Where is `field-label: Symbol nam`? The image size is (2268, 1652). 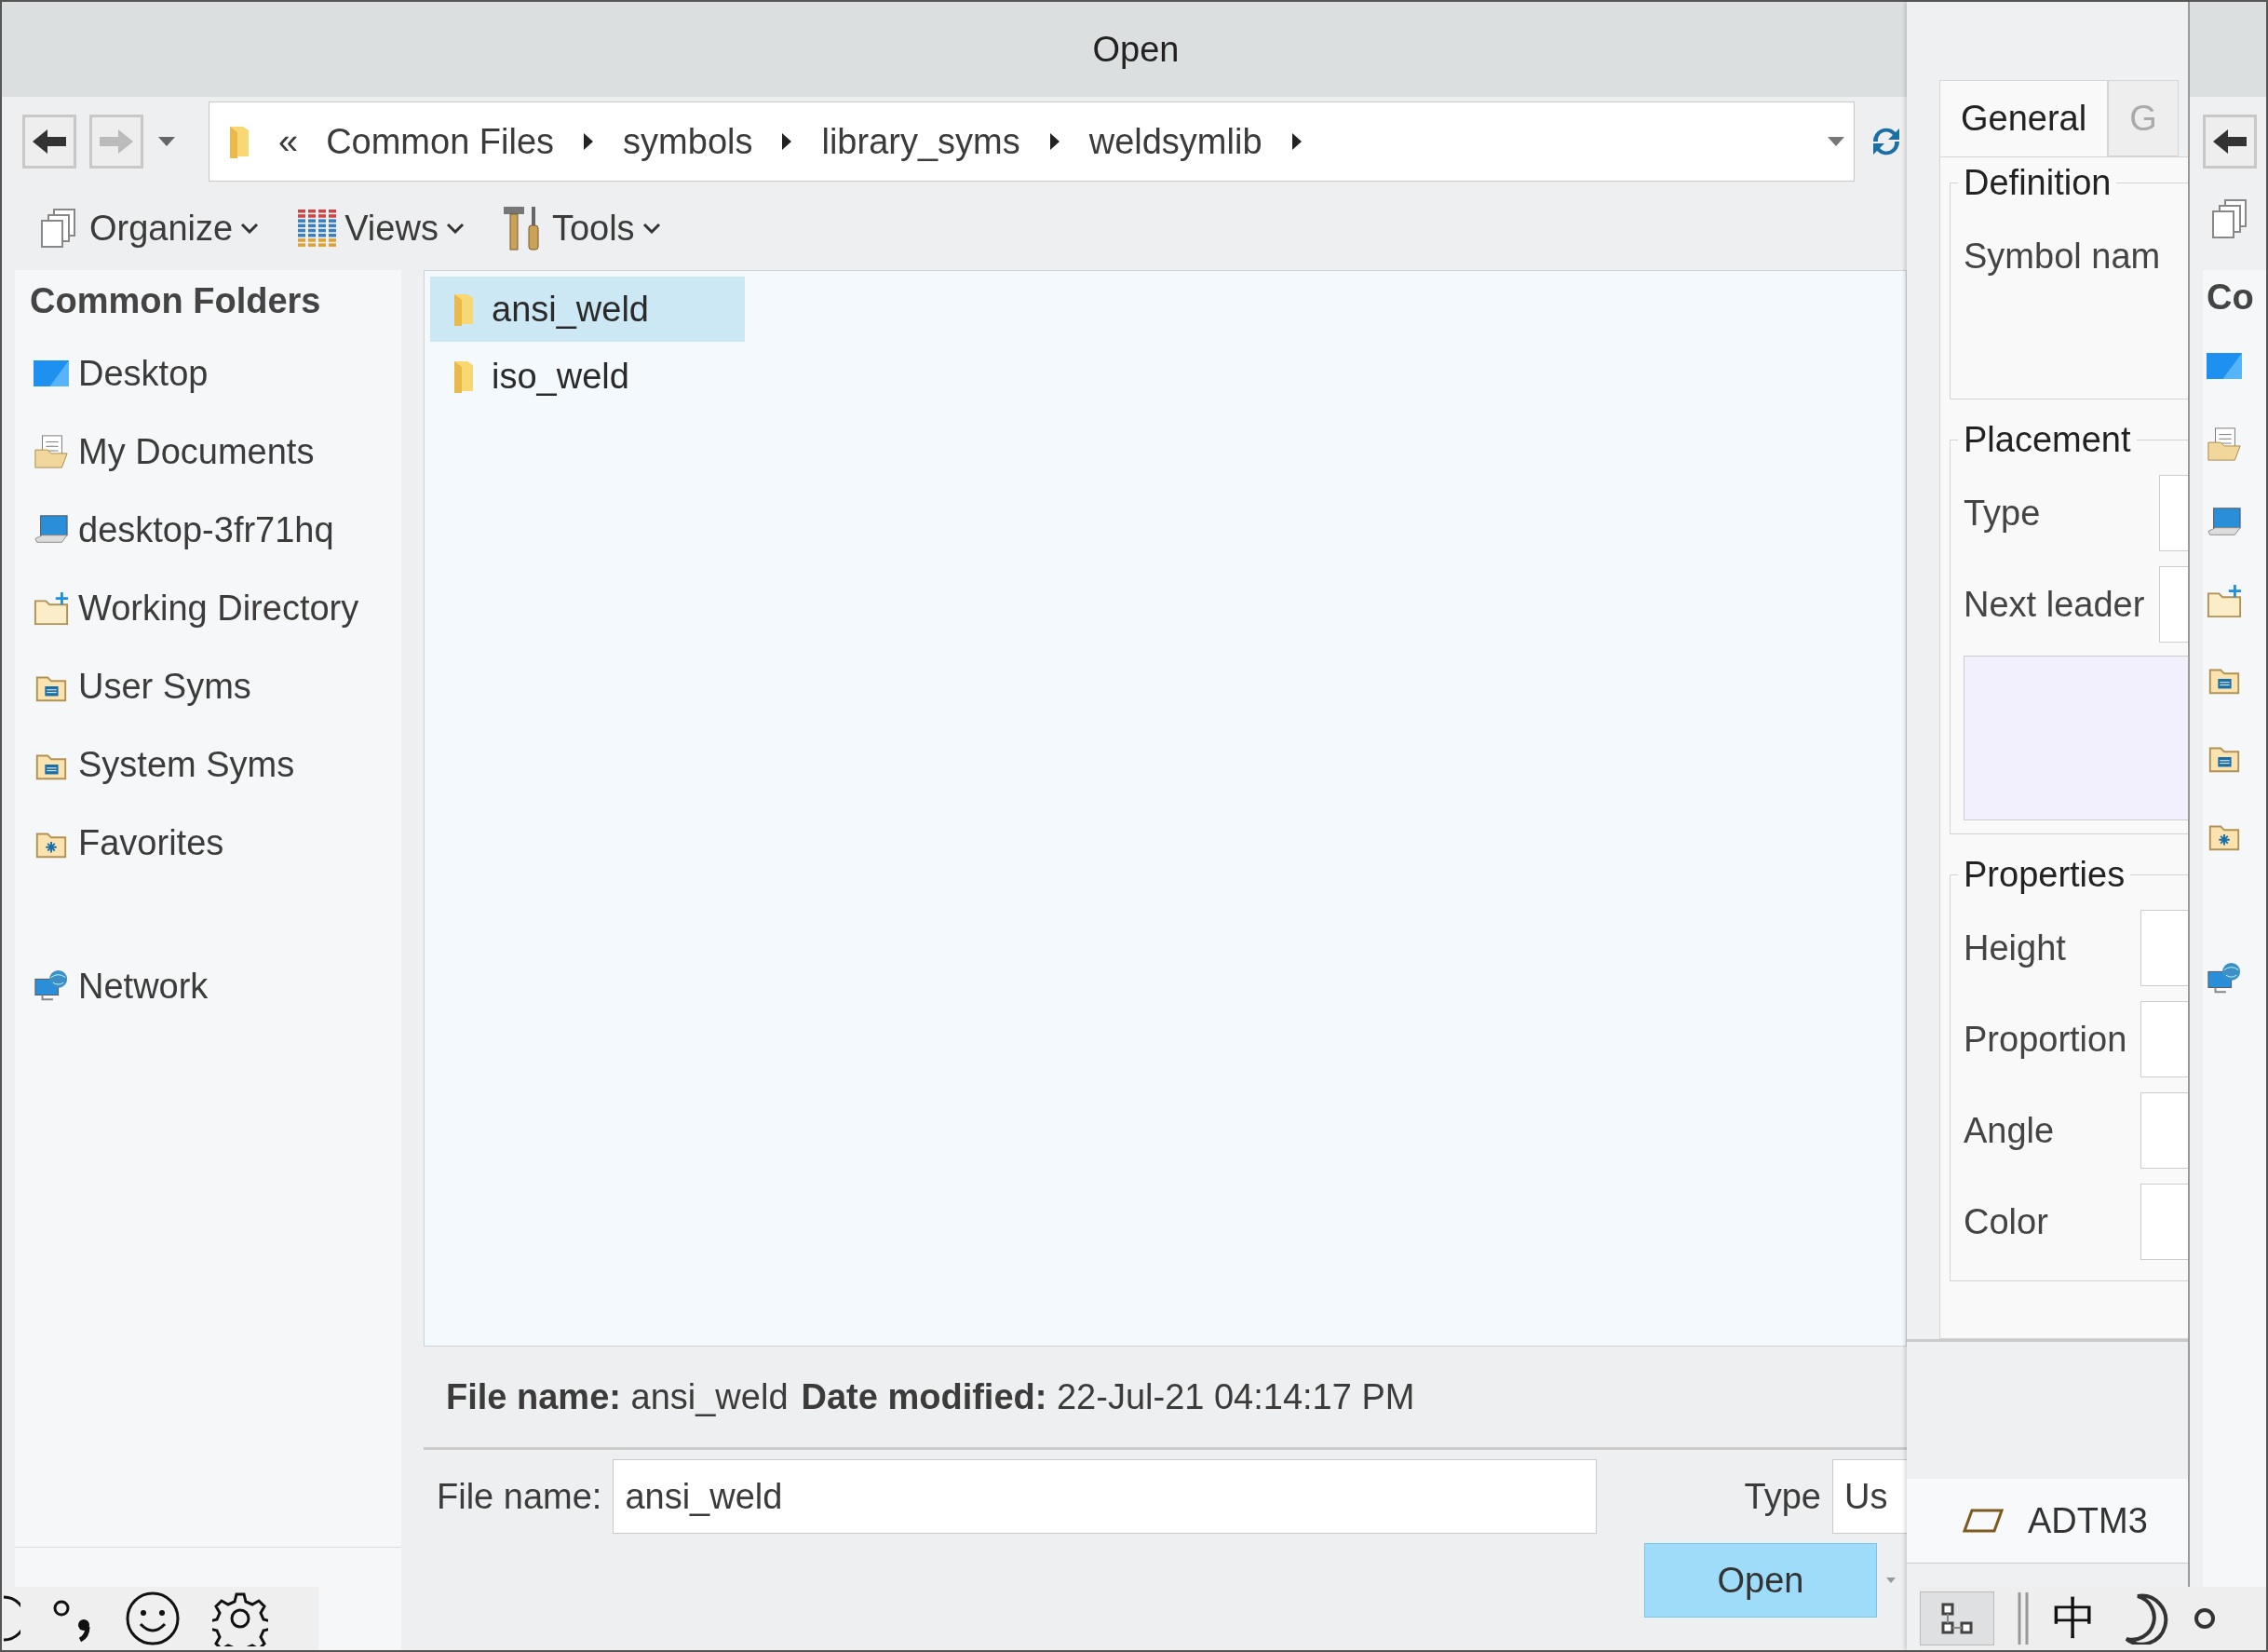
field-label: Symbol nam is located at coordinates (2062, 256).